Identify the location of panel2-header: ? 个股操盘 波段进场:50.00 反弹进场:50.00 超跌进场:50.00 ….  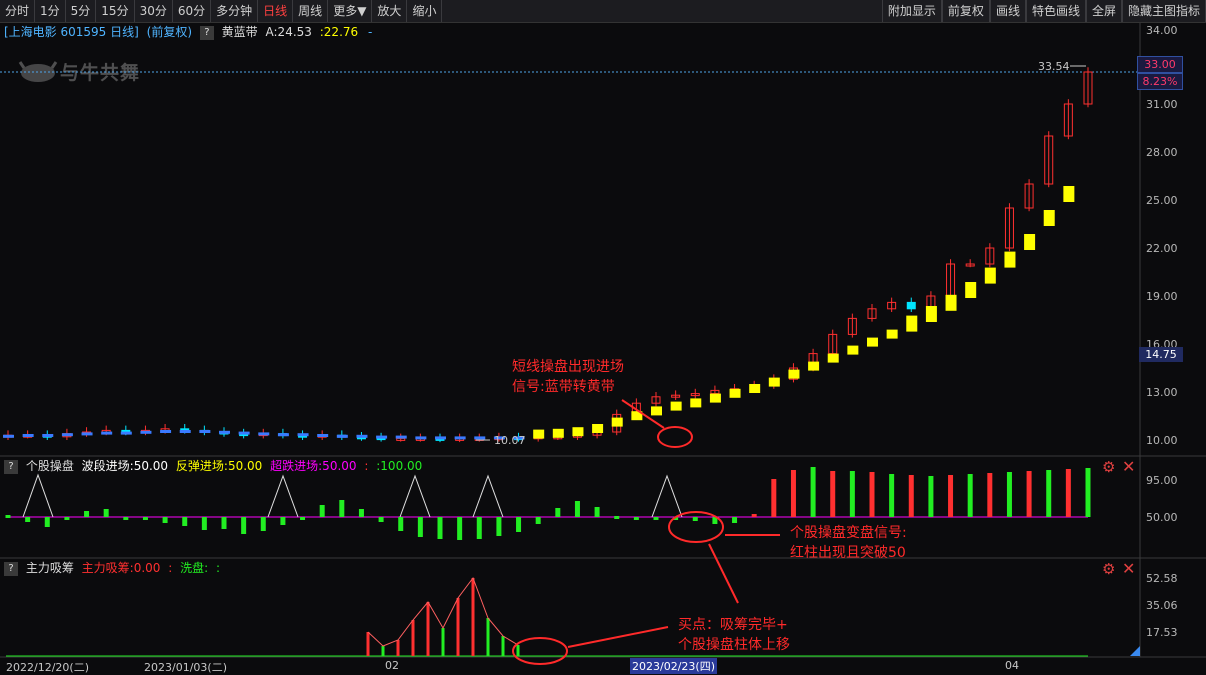
(211, 466).